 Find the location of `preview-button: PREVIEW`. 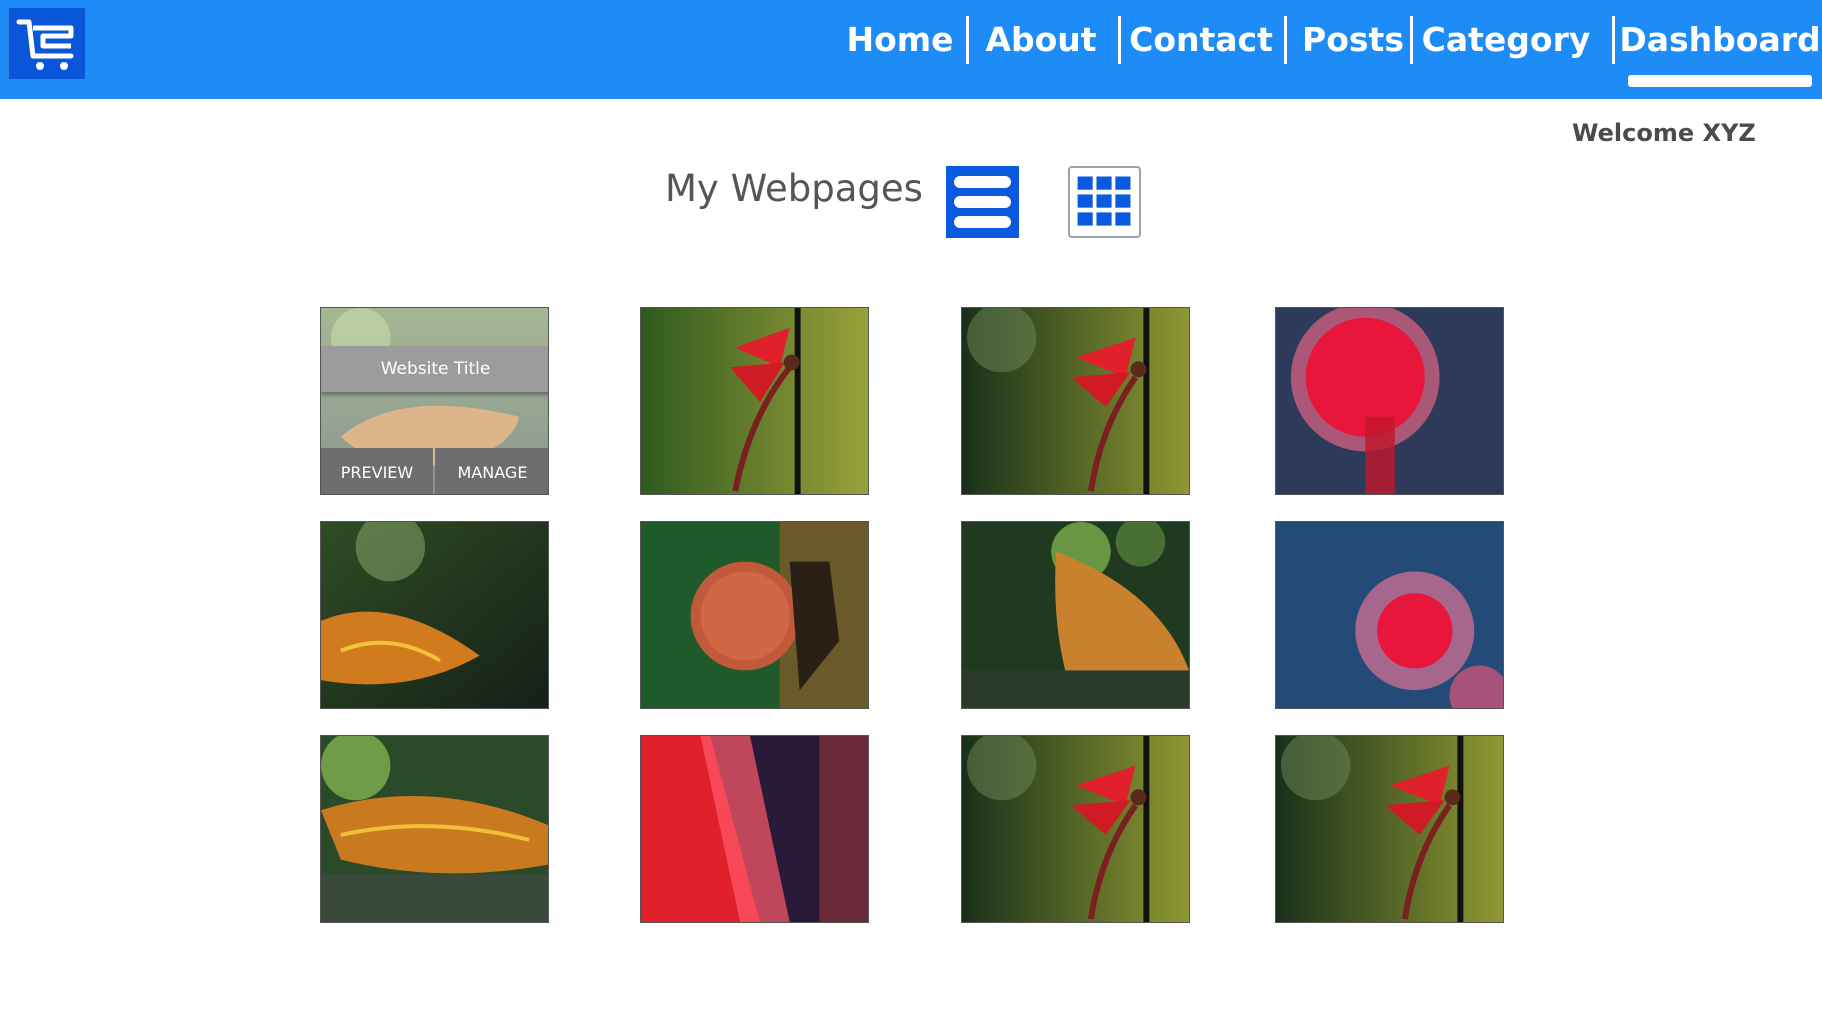

preview-button: PREVIEW is located at coordinates (377, 471).